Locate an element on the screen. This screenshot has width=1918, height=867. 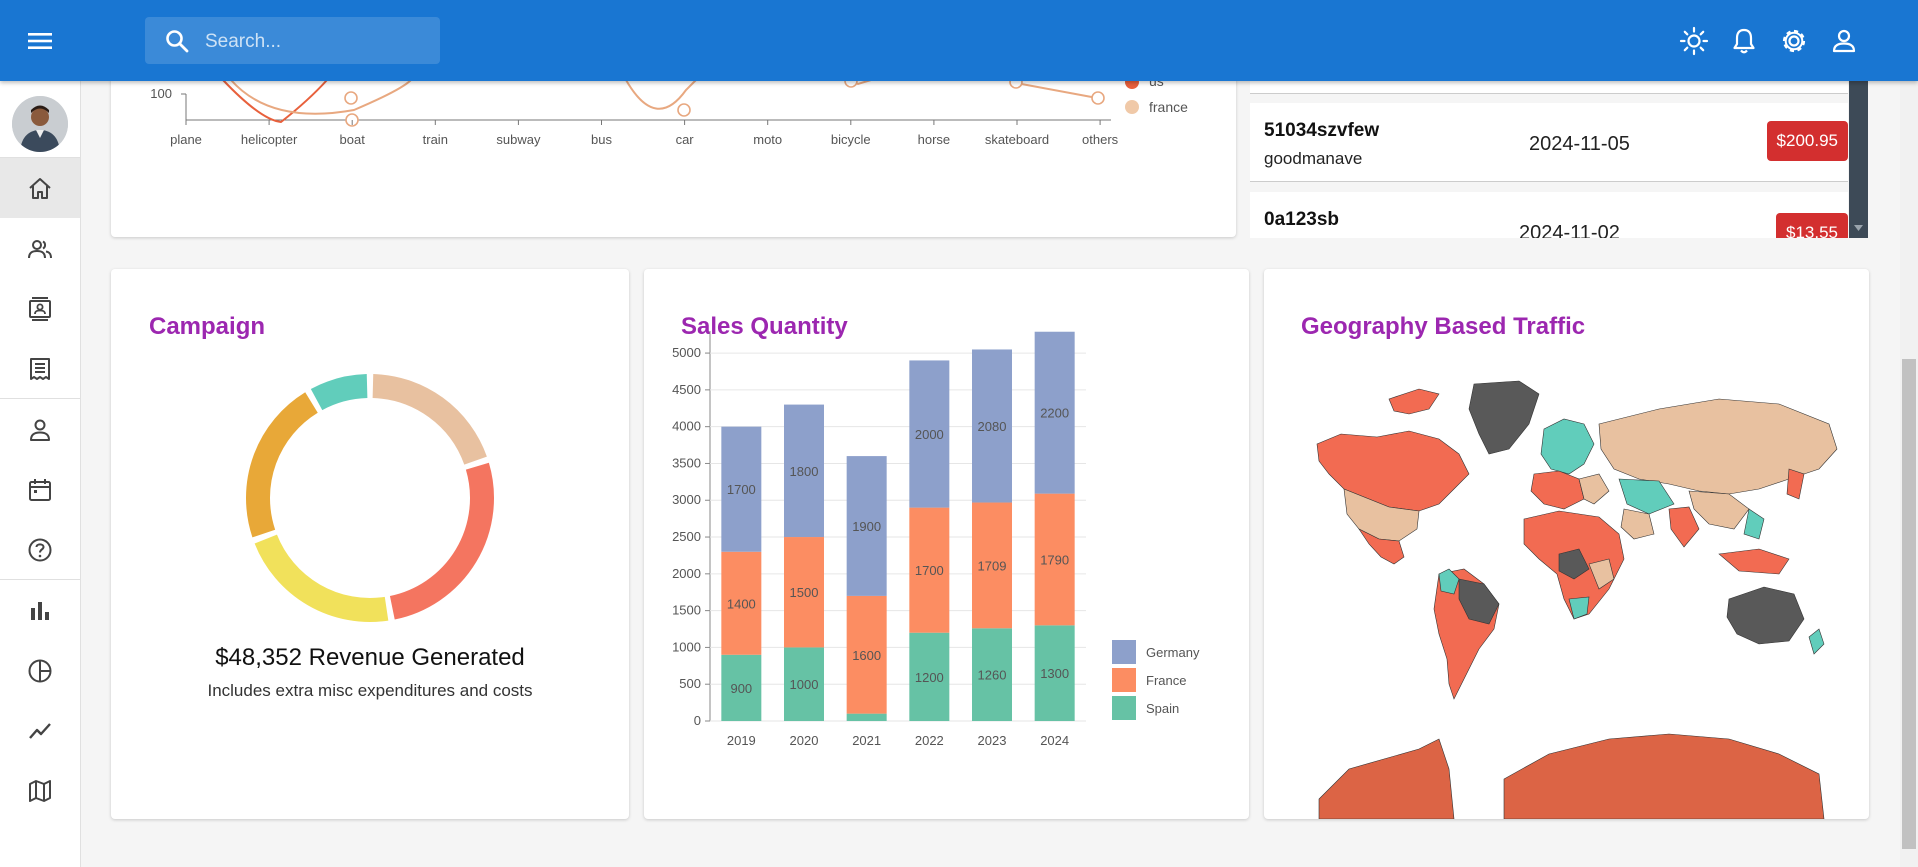
team-icon is located at coordinates (40, 249).